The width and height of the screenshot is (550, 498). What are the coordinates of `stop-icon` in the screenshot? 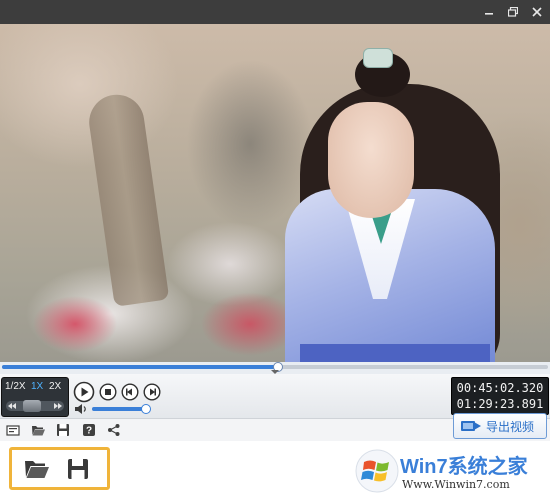 It's located at (108, 392).